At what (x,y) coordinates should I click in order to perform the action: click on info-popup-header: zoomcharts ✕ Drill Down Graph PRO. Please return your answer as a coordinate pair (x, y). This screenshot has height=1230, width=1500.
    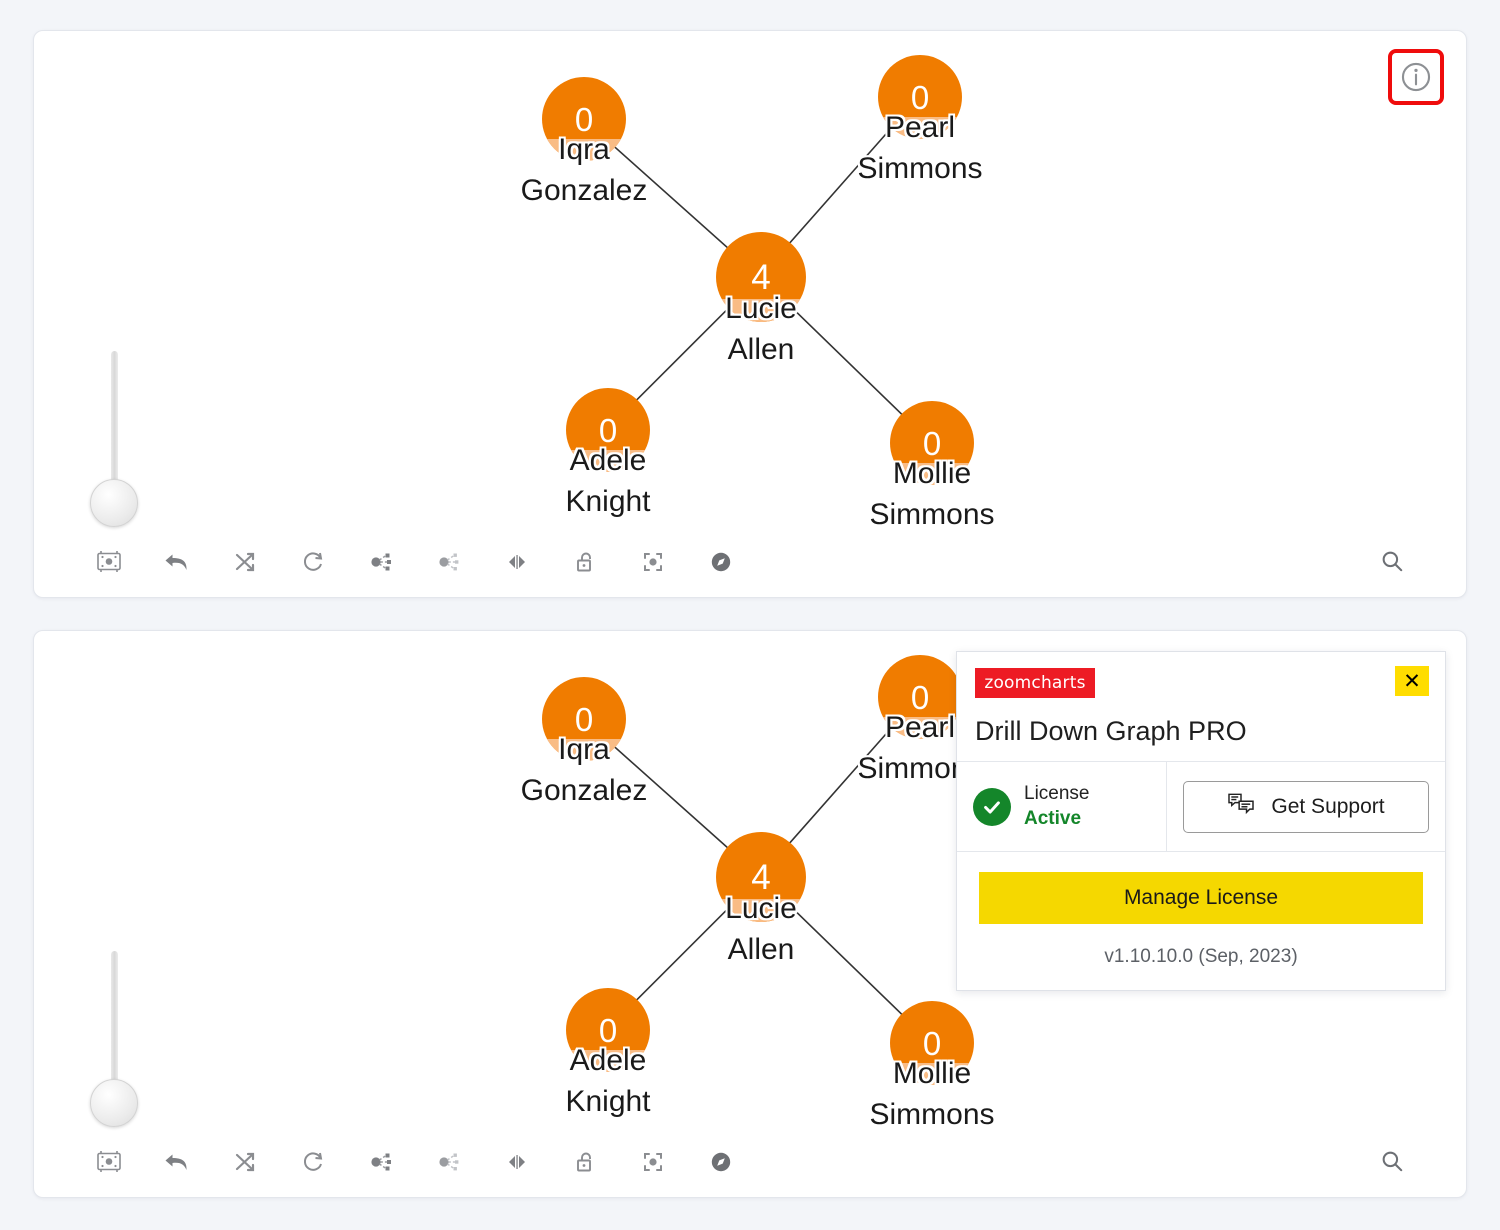
    Looking at the image, I should click on (1201, 707).